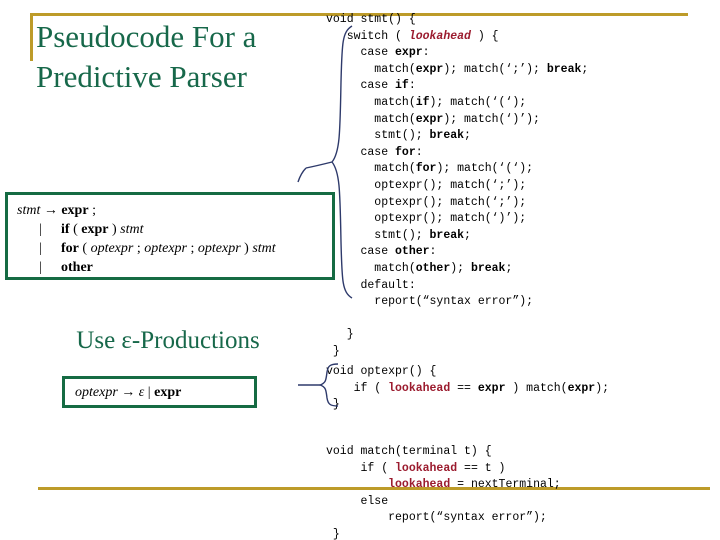  I want to click on production-line: | other, so click(174, 267).